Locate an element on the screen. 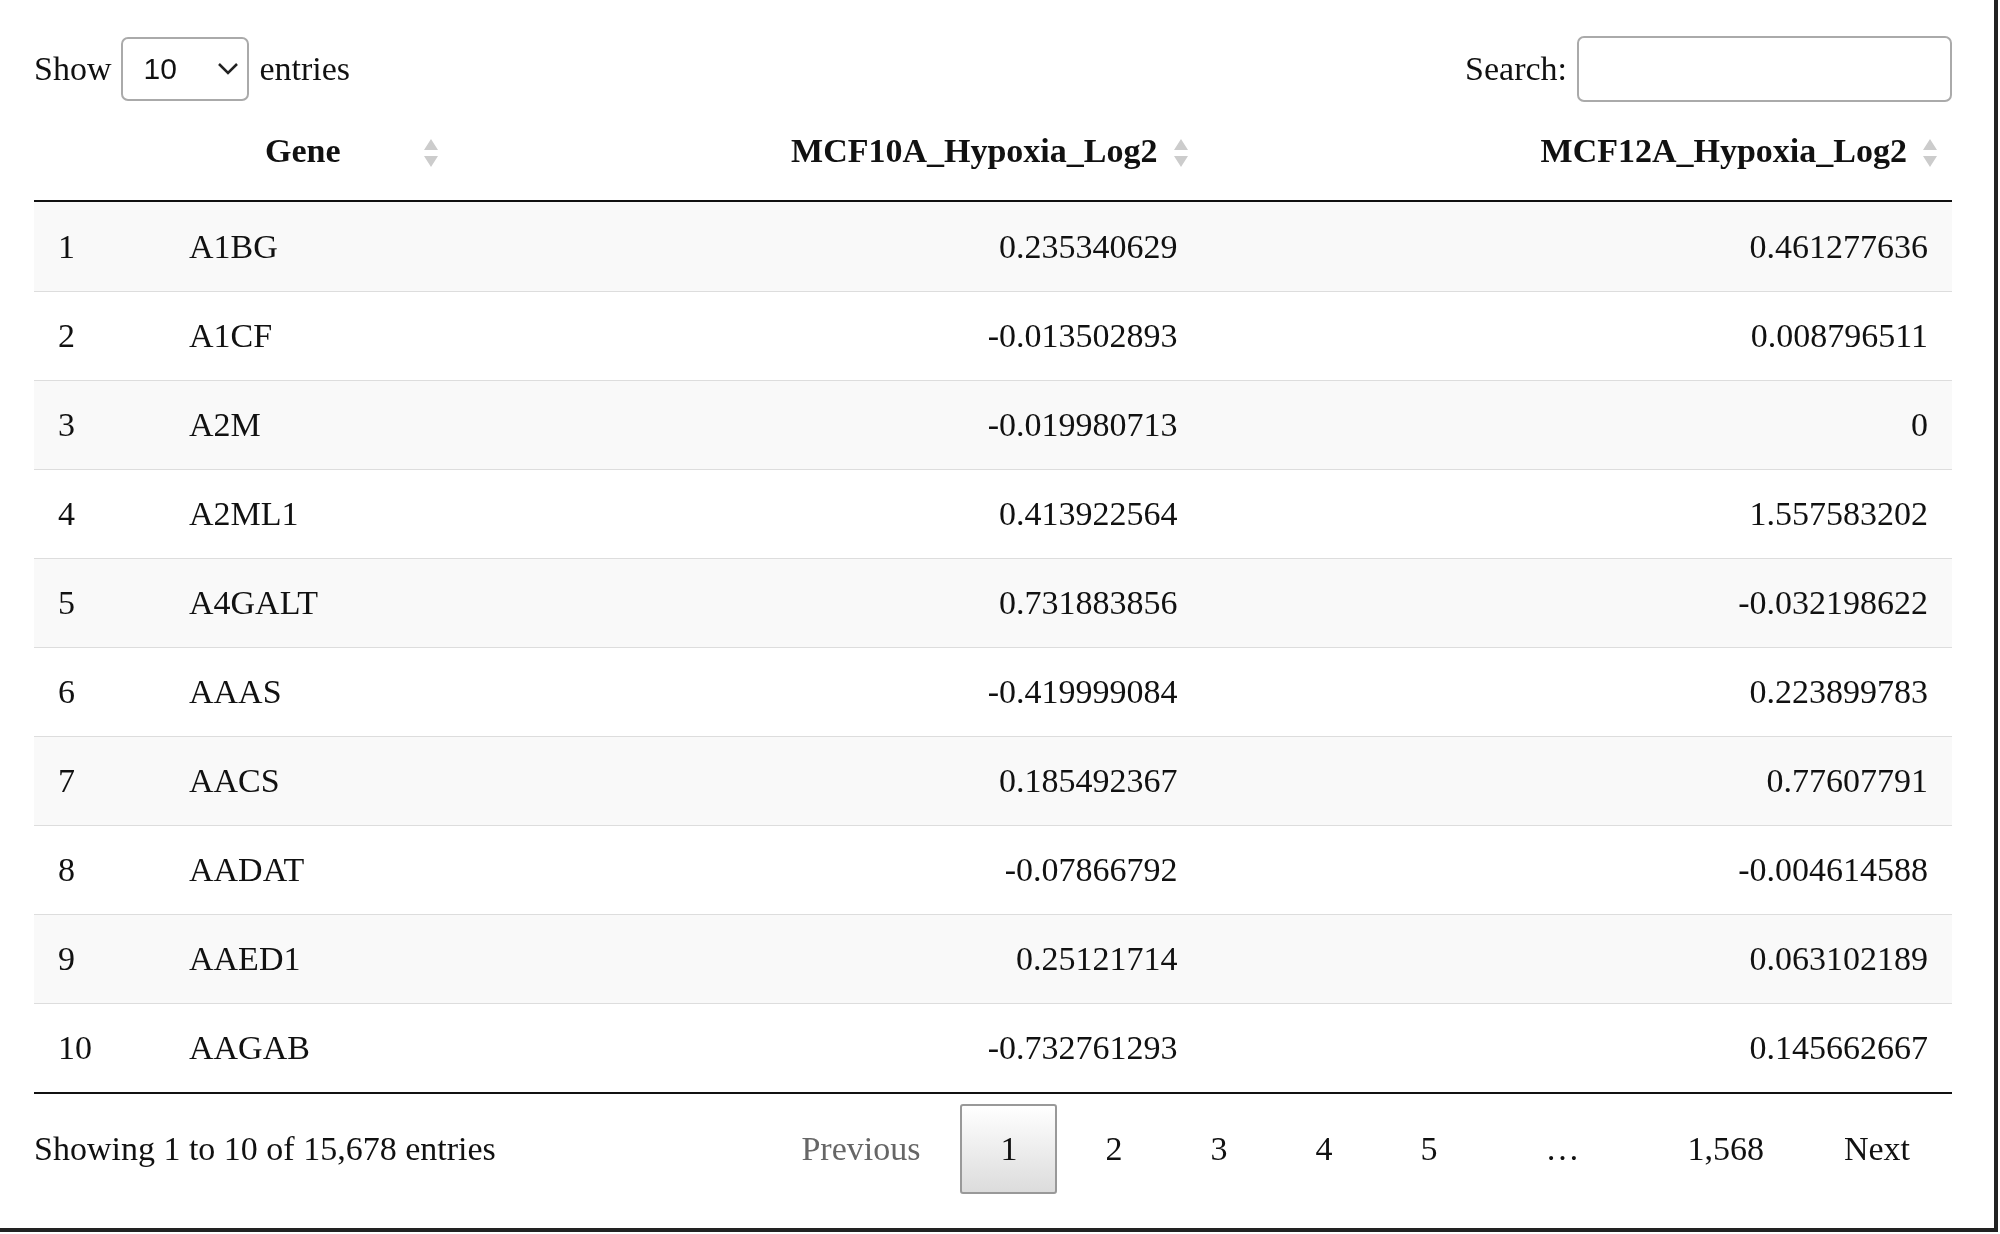 Image resolution: width=2000 pixels, height=1234 pixels. table-cell: AAAS is located at coordinates (235, 691).